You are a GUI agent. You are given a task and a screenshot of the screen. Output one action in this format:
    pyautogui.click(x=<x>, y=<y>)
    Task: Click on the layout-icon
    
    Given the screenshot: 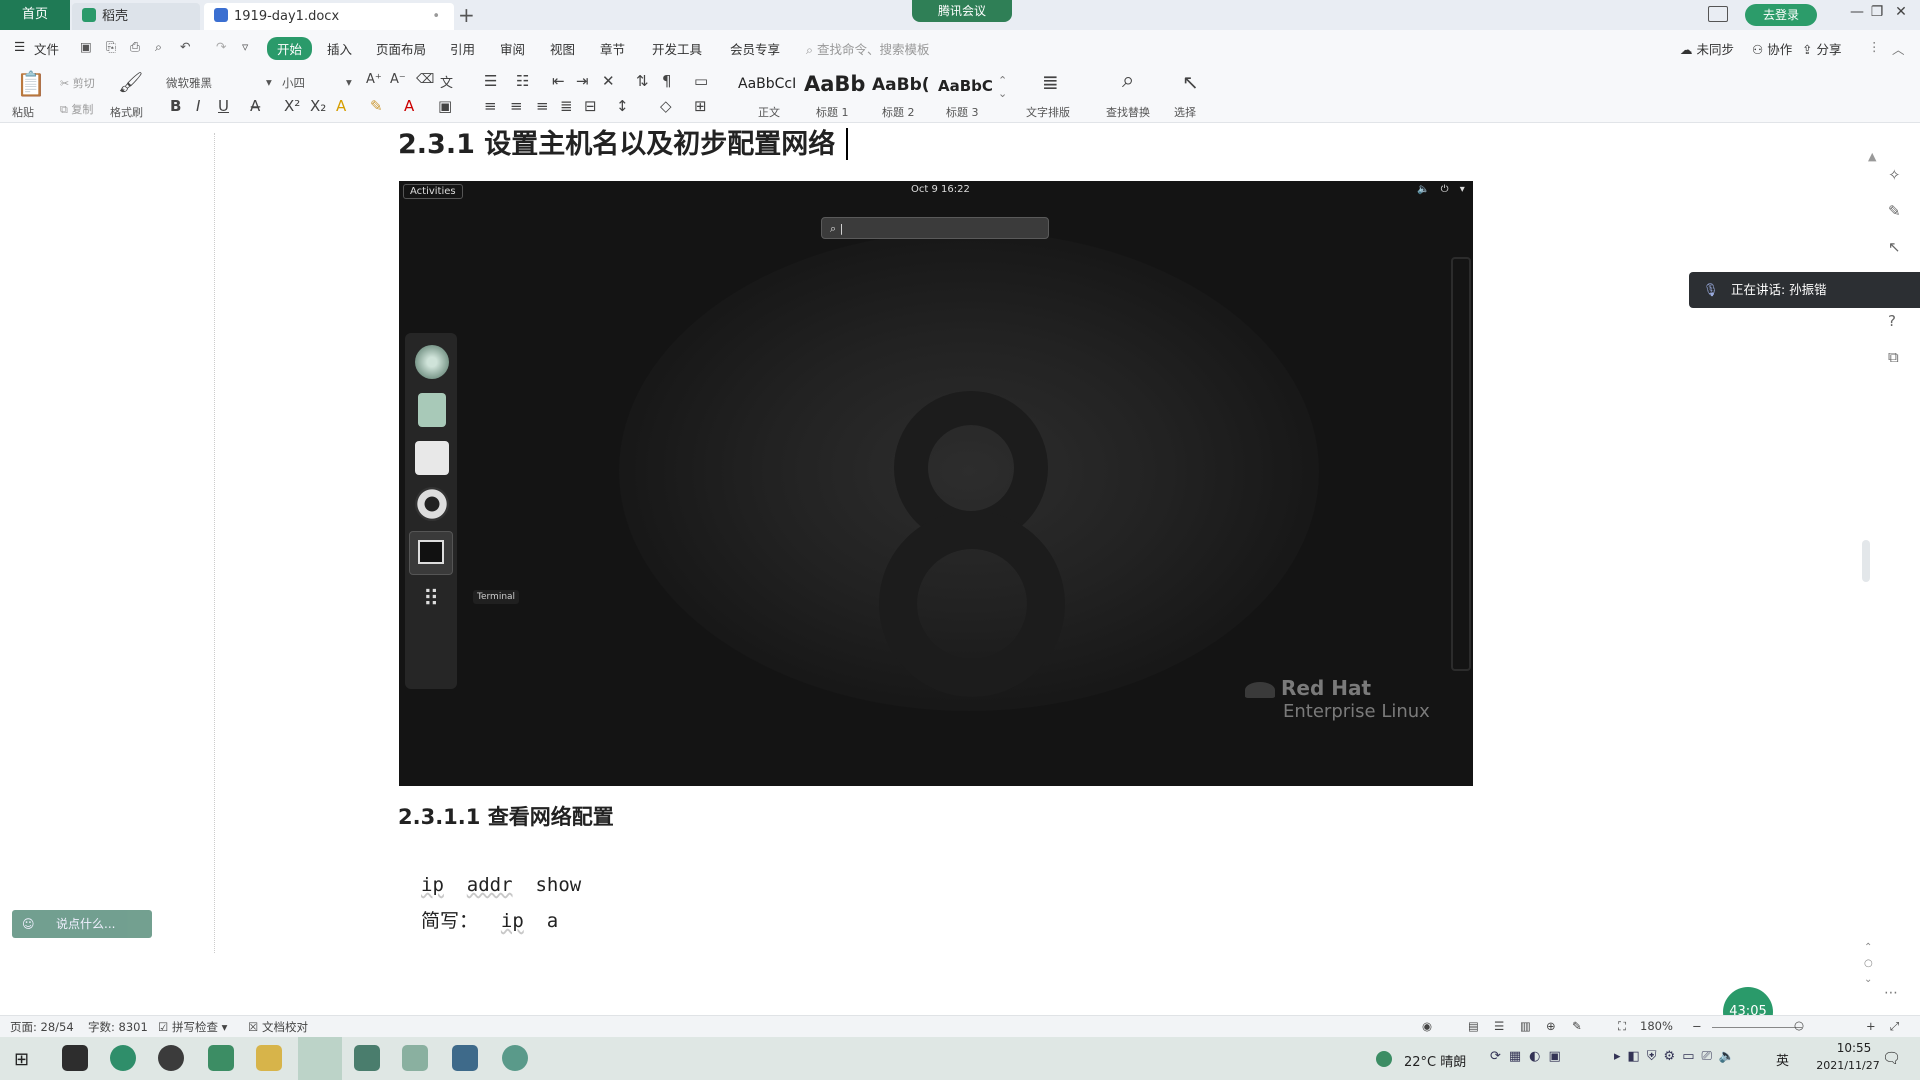 What is the action you would take?
    pyautogui.click(x=1718, y=14)
    